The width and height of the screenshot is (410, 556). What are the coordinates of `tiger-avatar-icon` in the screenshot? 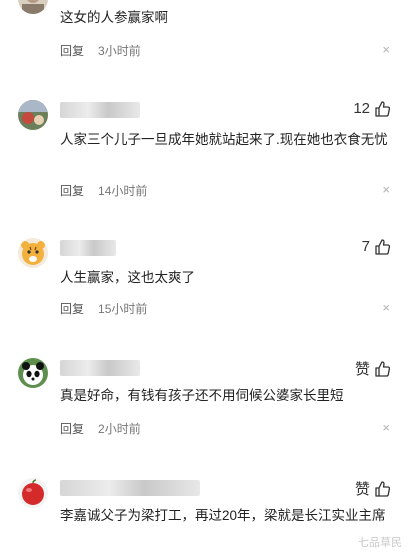 It's located at (33, 253).